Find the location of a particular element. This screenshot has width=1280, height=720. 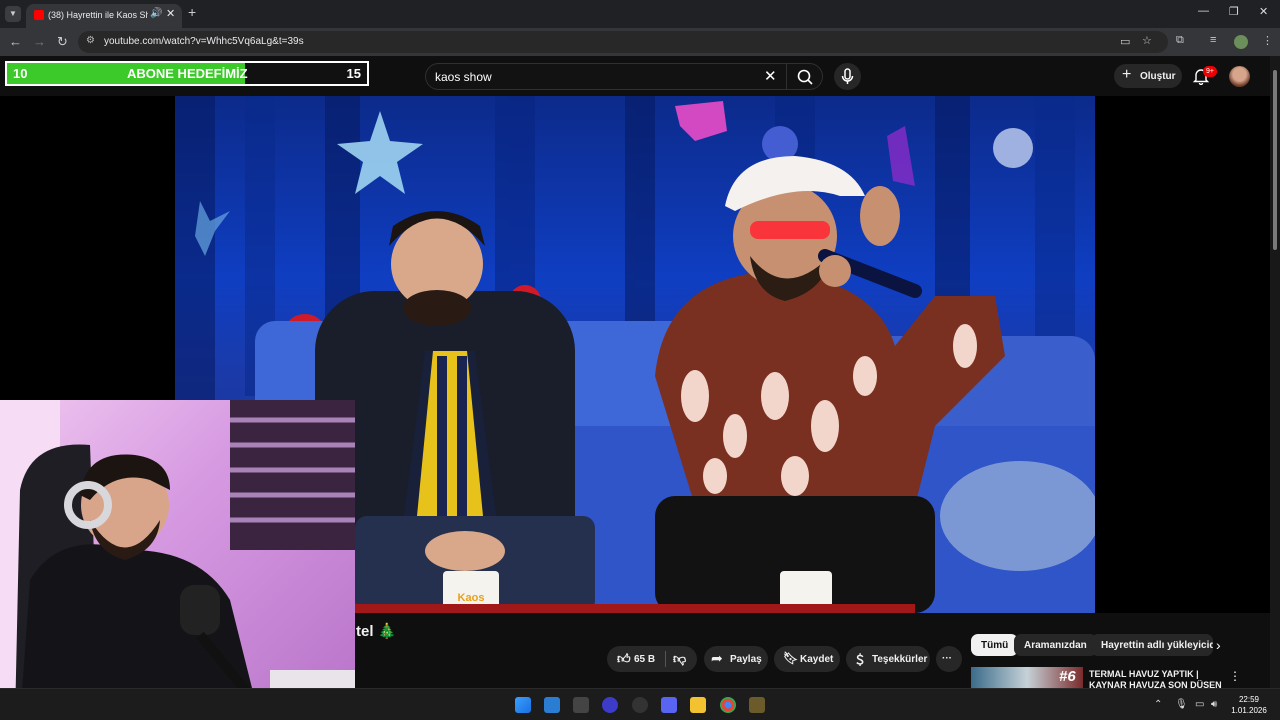

search-icon is located at coordinates (805, 77).